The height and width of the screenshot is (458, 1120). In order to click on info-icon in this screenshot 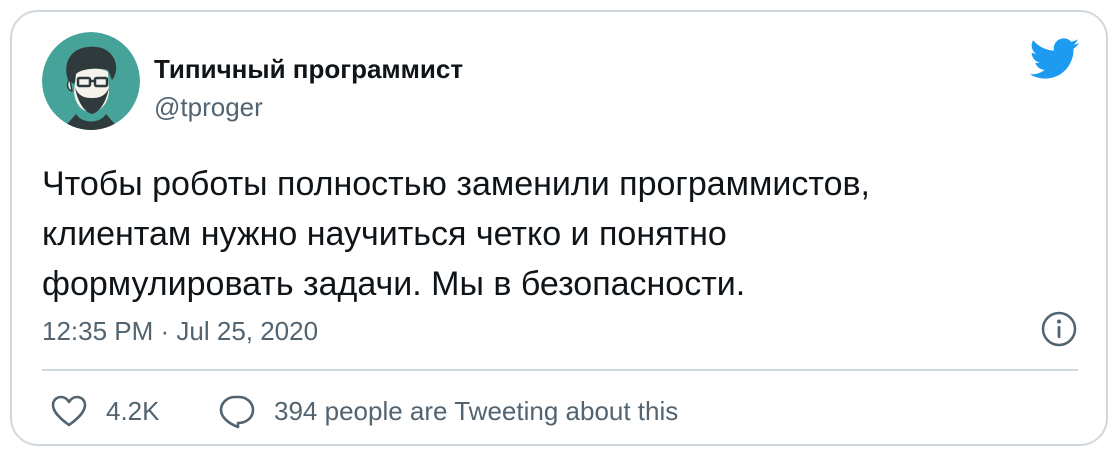, I will do `click(1059, 329)`.